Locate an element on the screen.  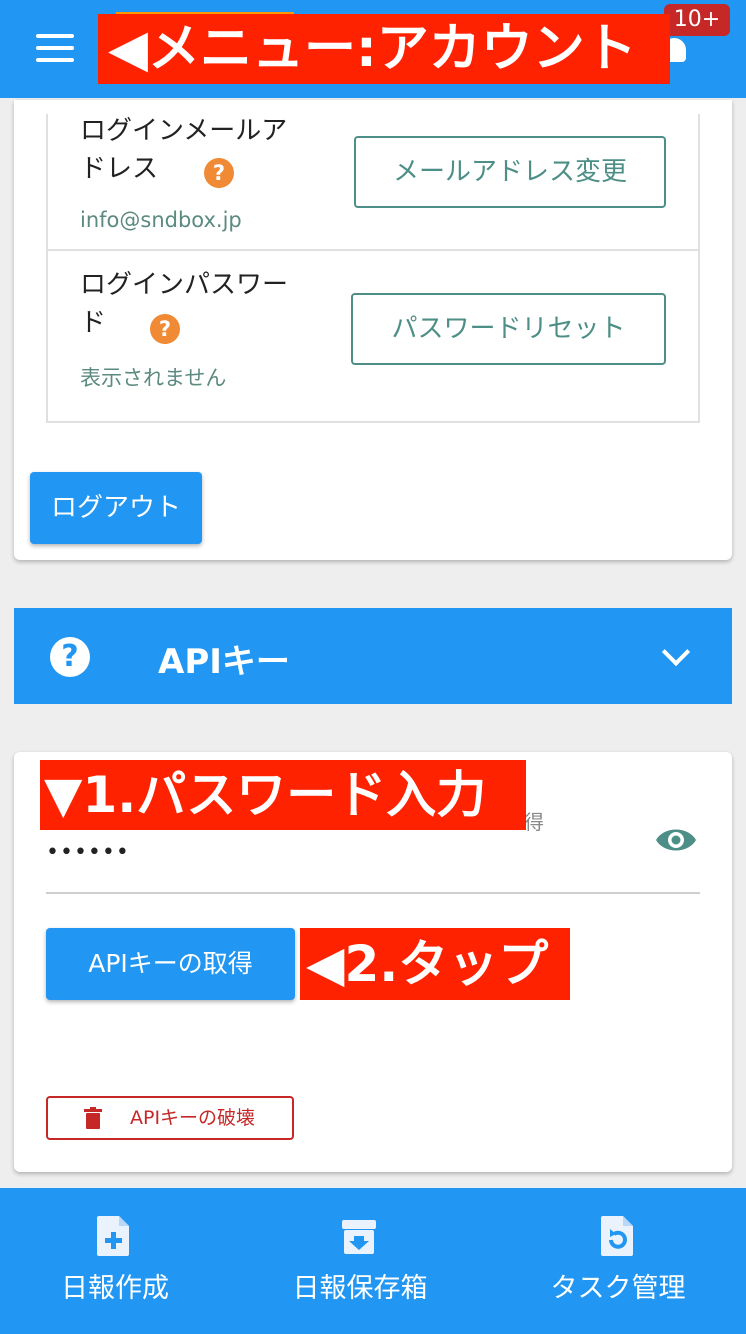
nav-label-task-management: タスク管理 is located at coordinates (618, 1288).